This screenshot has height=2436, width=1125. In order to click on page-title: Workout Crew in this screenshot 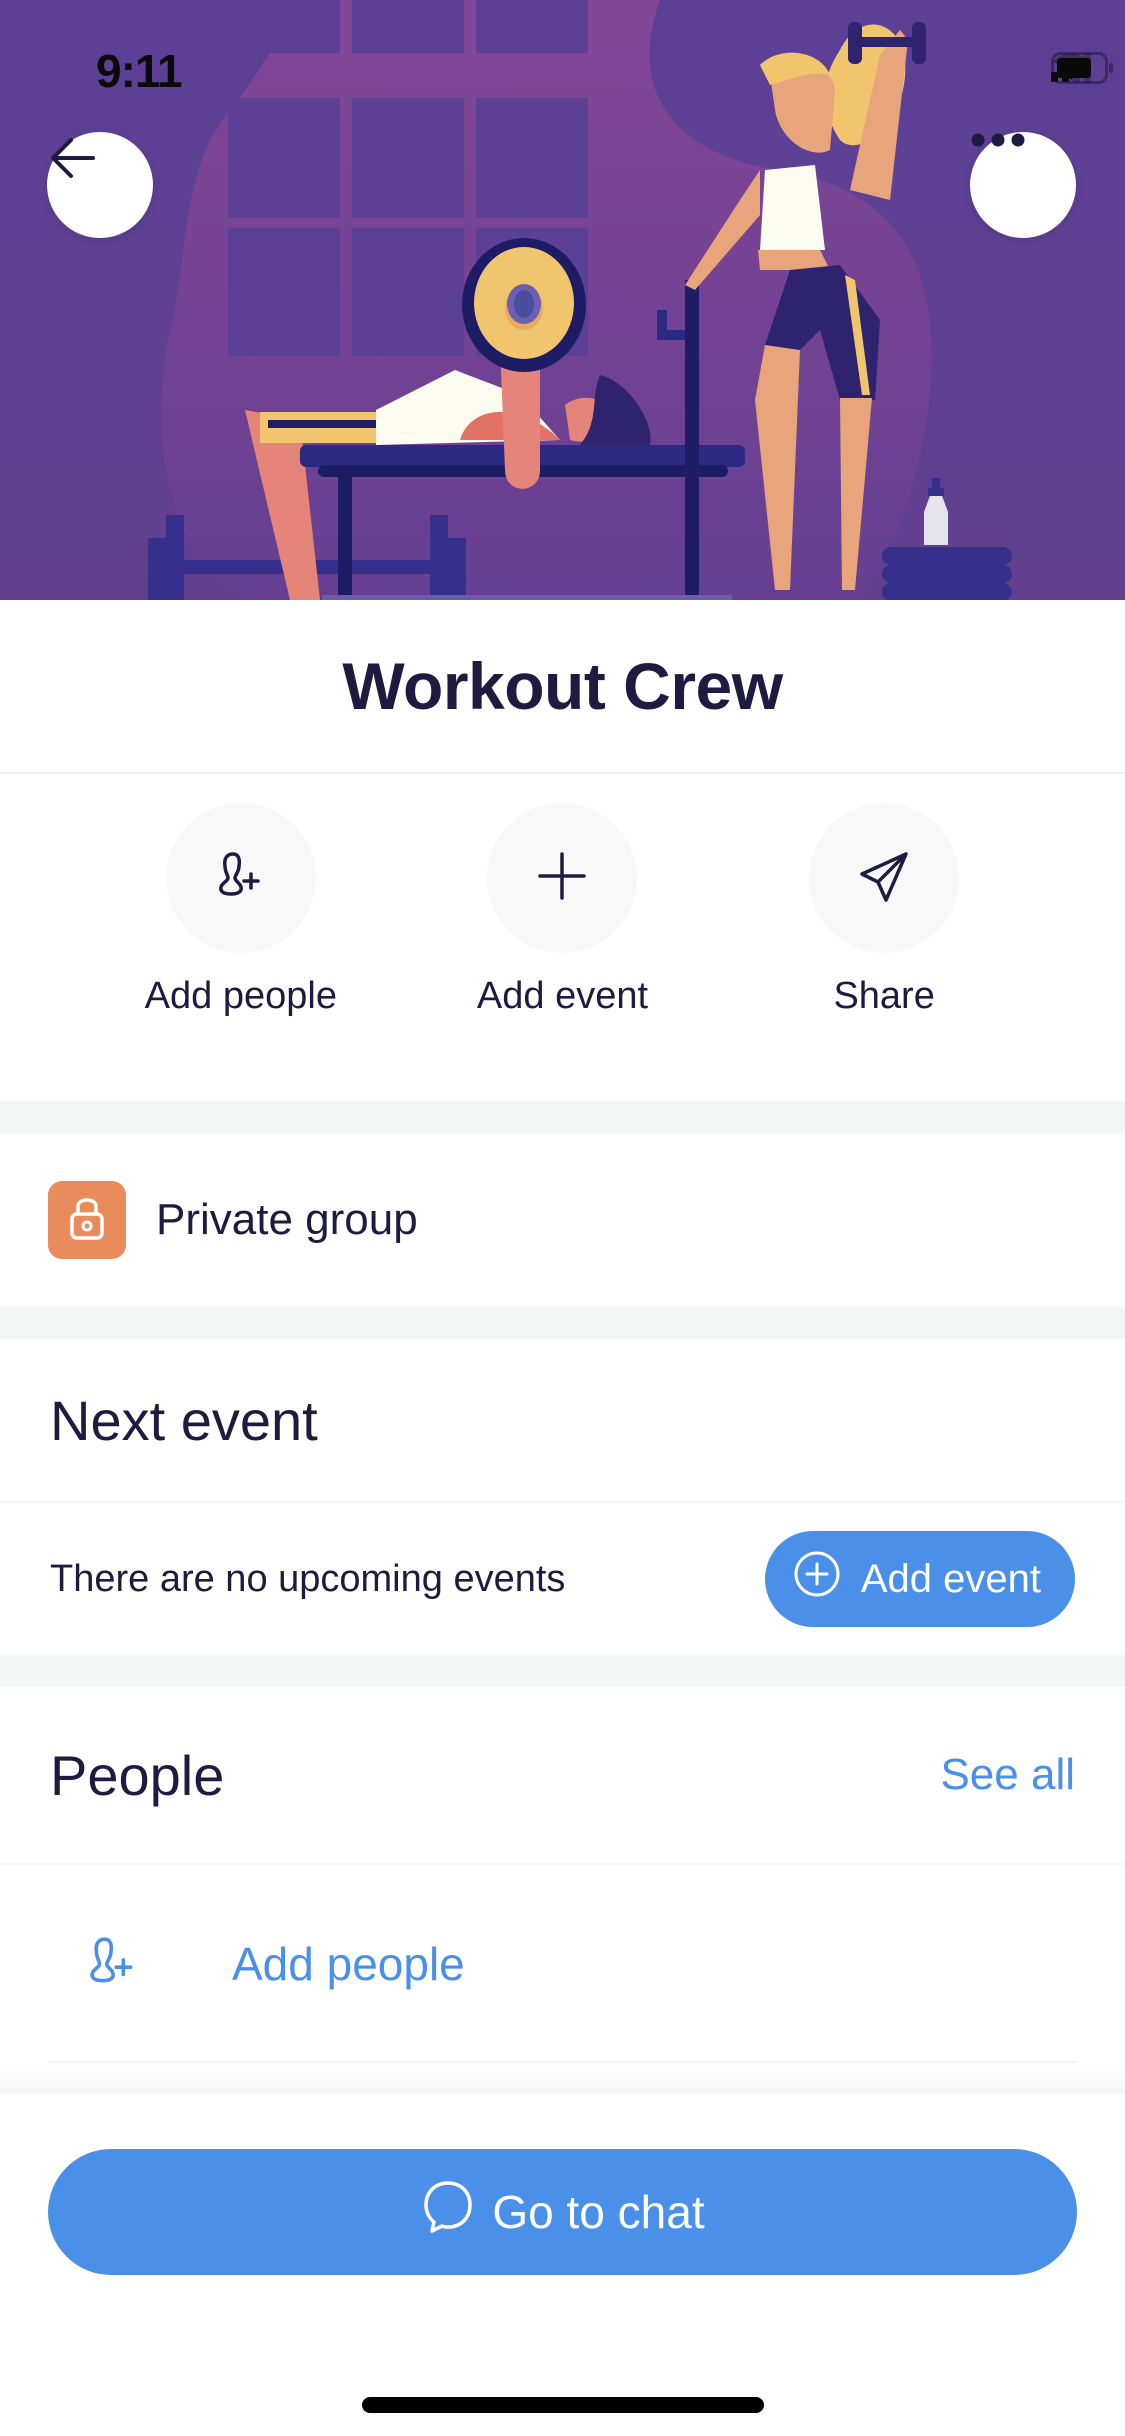, I will do `click(562, 686)`.